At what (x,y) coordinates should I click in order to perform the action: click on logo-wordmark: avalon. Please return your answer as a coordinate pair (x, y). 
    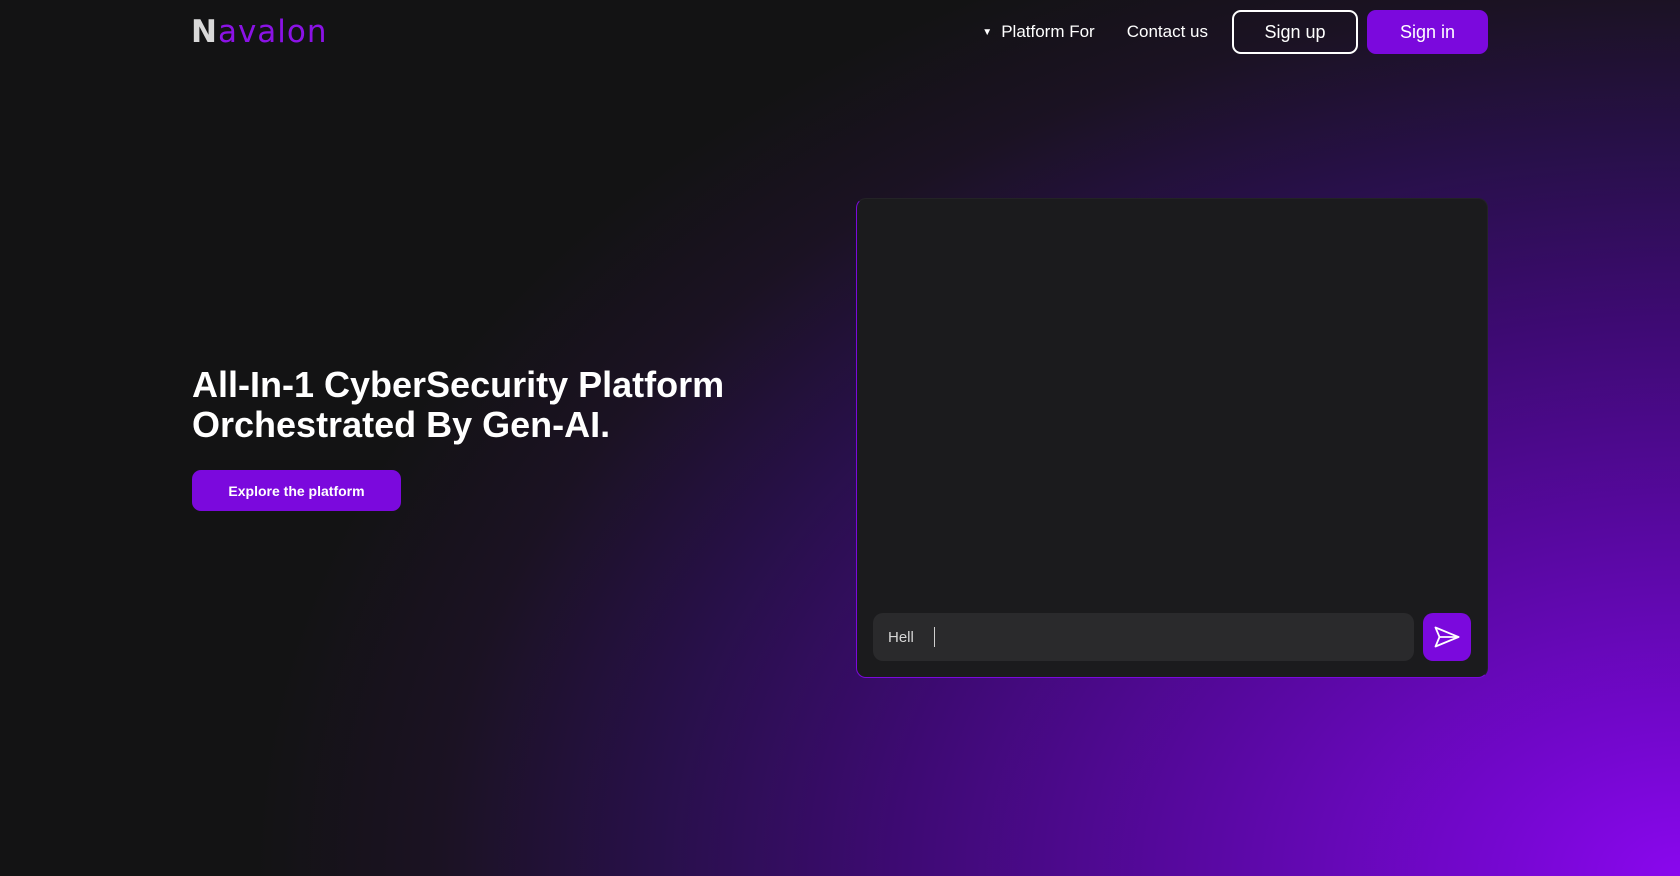
    Looking at the image, I should click on (272, 32).